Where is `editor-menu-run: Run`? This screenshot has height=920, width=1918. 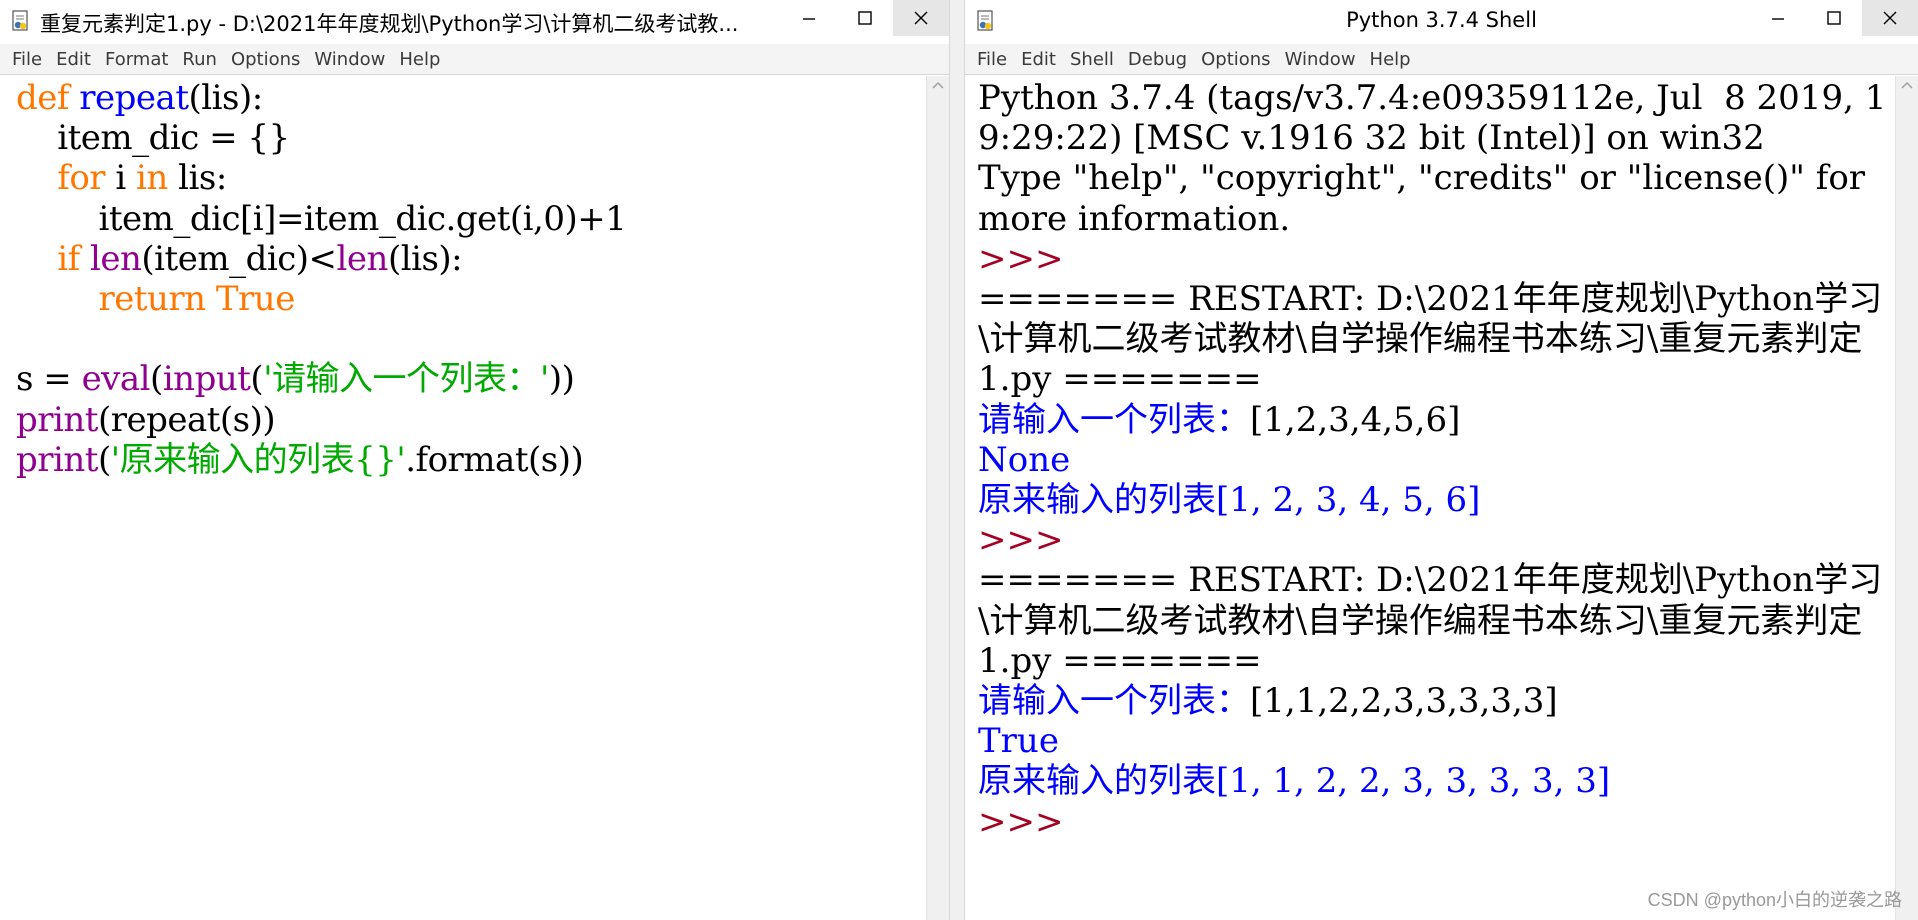
editor-menu-run: Run is located at coordinates (199, 59).